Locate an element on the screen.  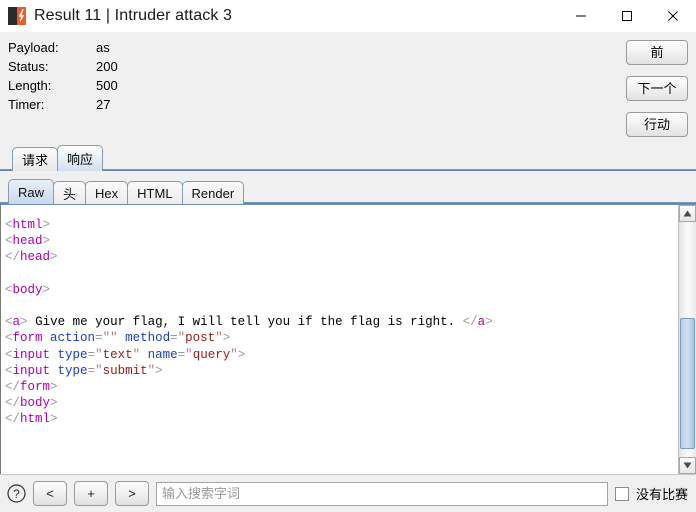
burp-suite-icon is located at coordinates (17, 16).